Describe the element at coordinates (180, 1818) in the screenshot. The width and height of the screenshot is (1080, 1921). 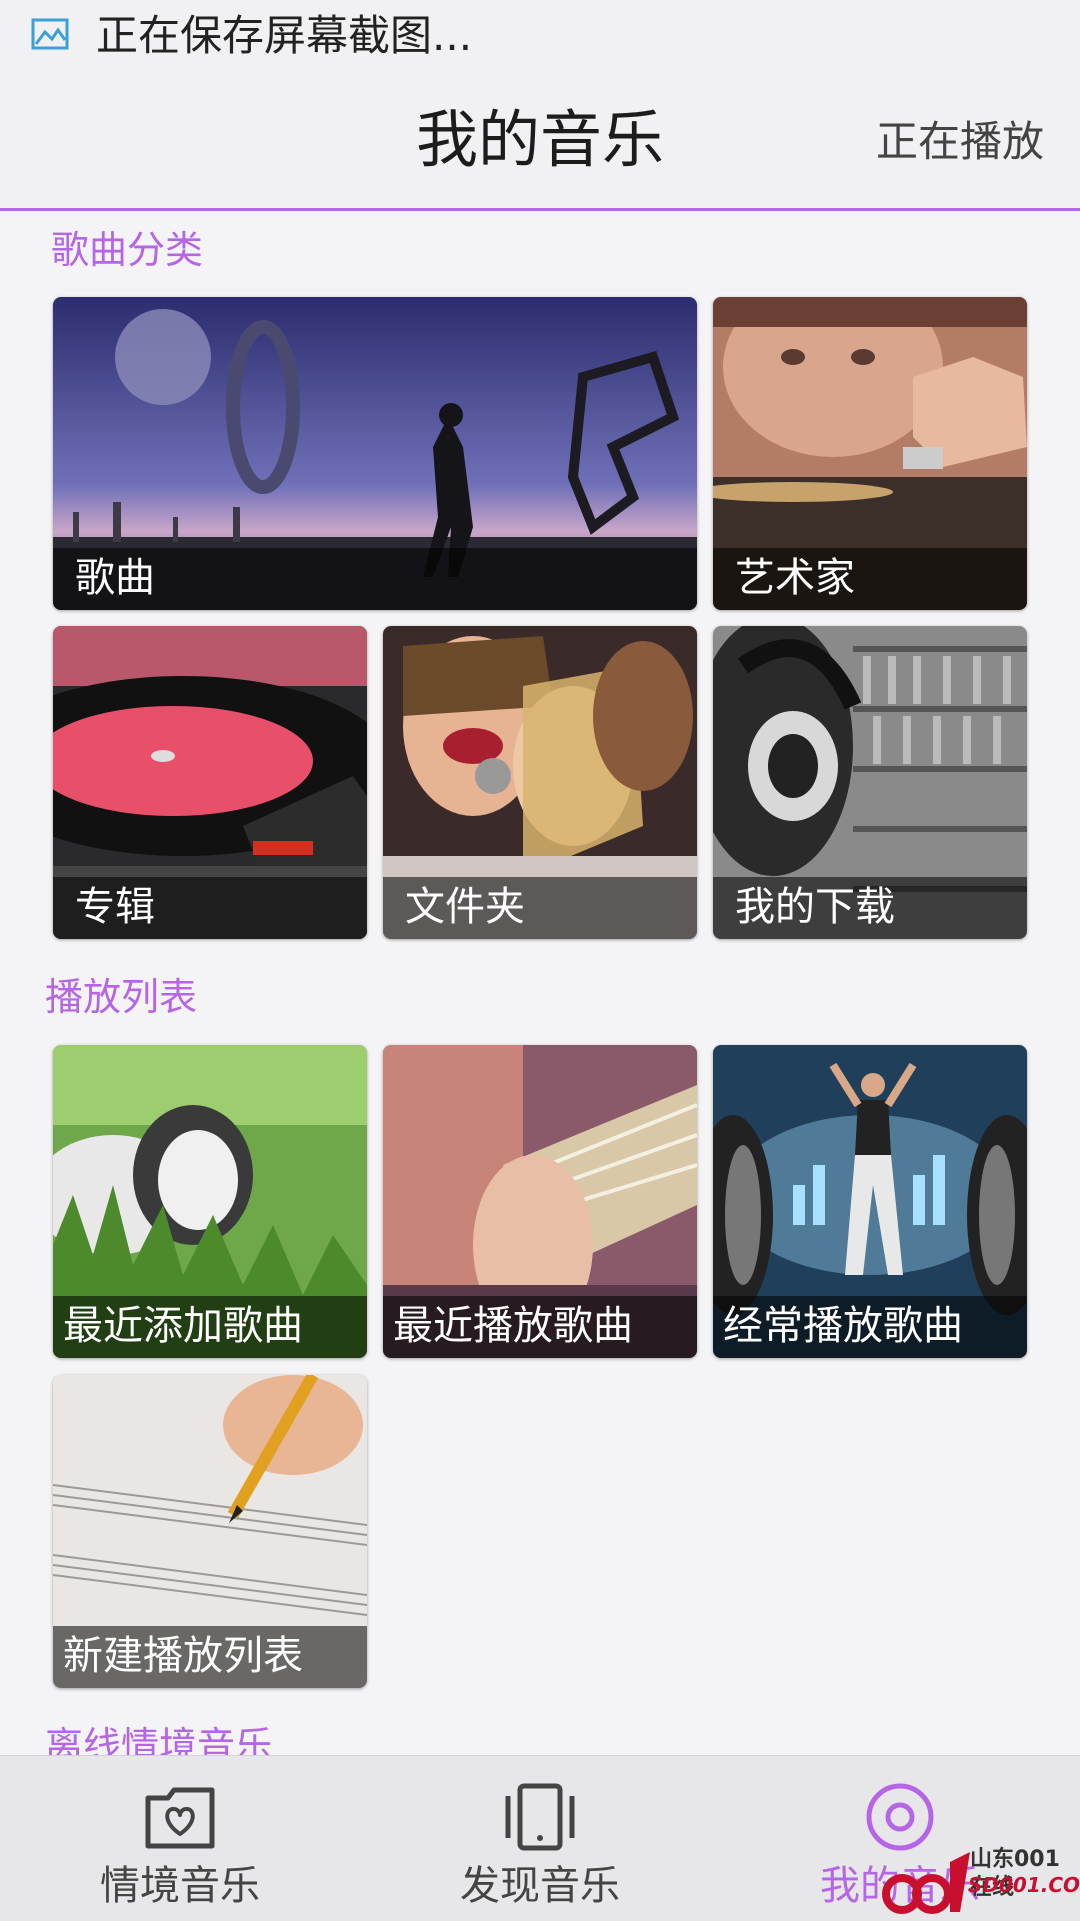
I see `folder-heart-icon` at that location.